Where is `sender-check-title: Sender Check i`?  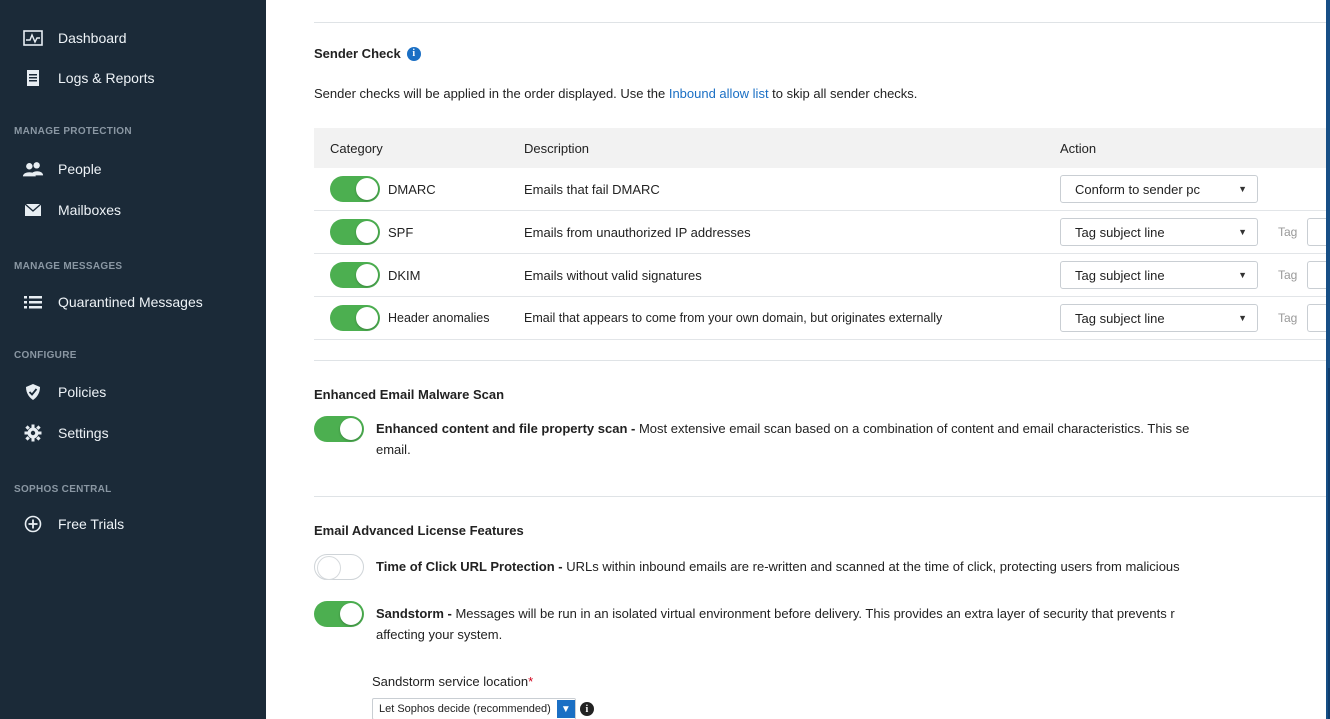
sender-check-title: Sender Check i is located at coordinates (367, 53).